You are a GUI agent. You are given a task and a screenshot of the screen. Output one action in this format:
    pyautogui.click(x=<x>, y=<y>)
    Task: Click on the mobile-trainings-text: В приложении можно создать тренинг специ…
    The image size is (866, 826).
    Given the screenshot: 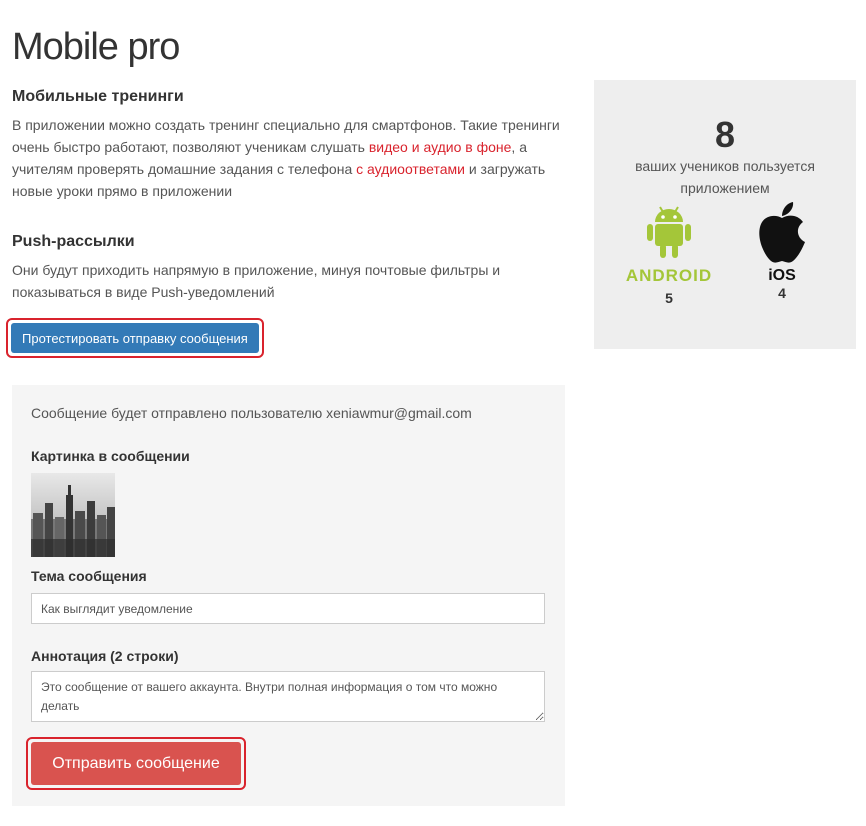 What is the action you would take?
    pyautogui.click(x=292, y=158)
    